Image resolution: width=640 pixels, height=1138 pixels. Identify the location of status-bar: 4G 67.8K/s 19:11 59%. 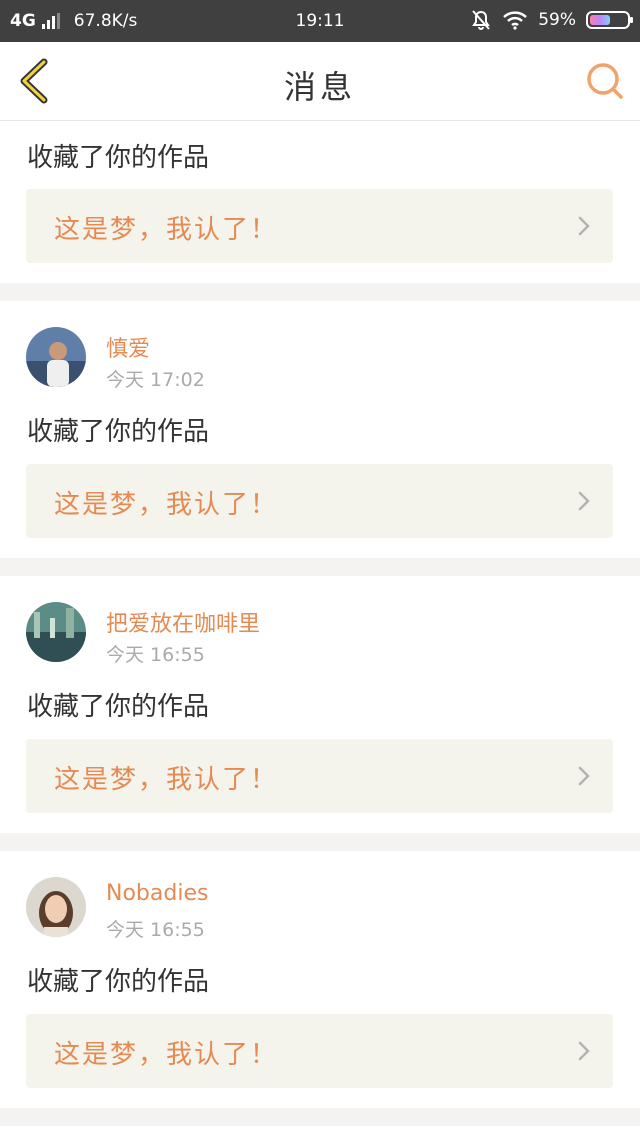
(320, 21).